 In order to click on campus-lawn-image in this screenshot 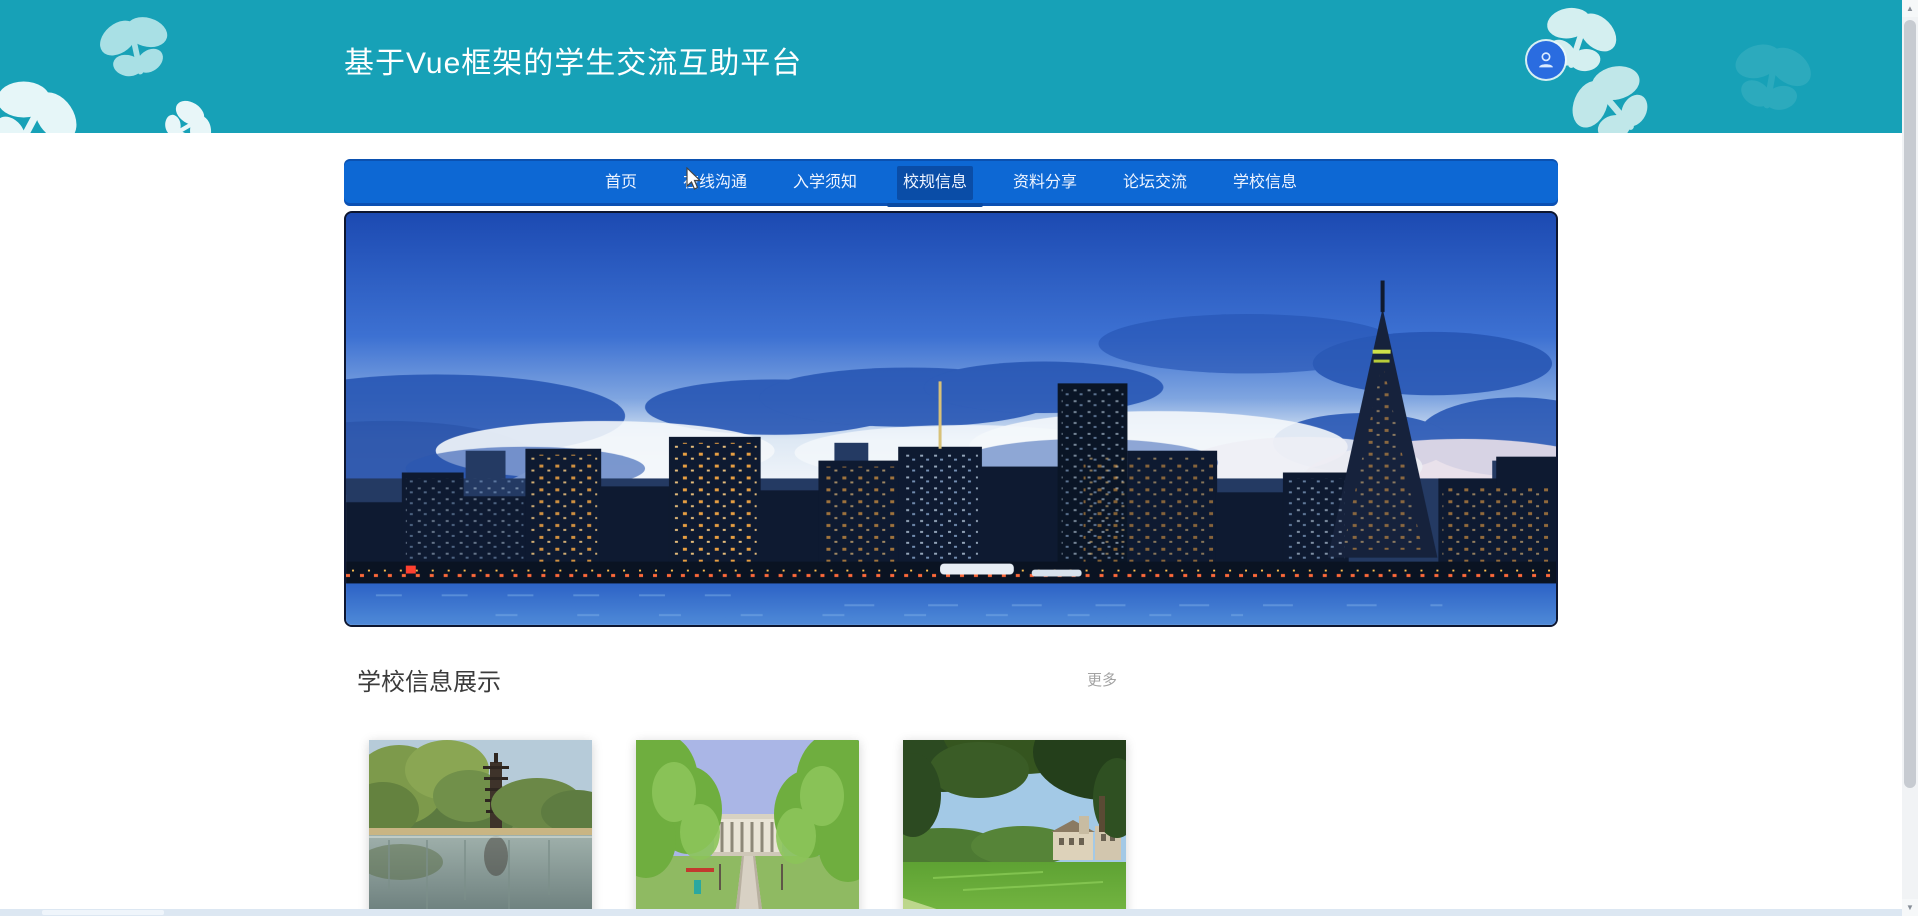, I will do `click(1014, 828)`.